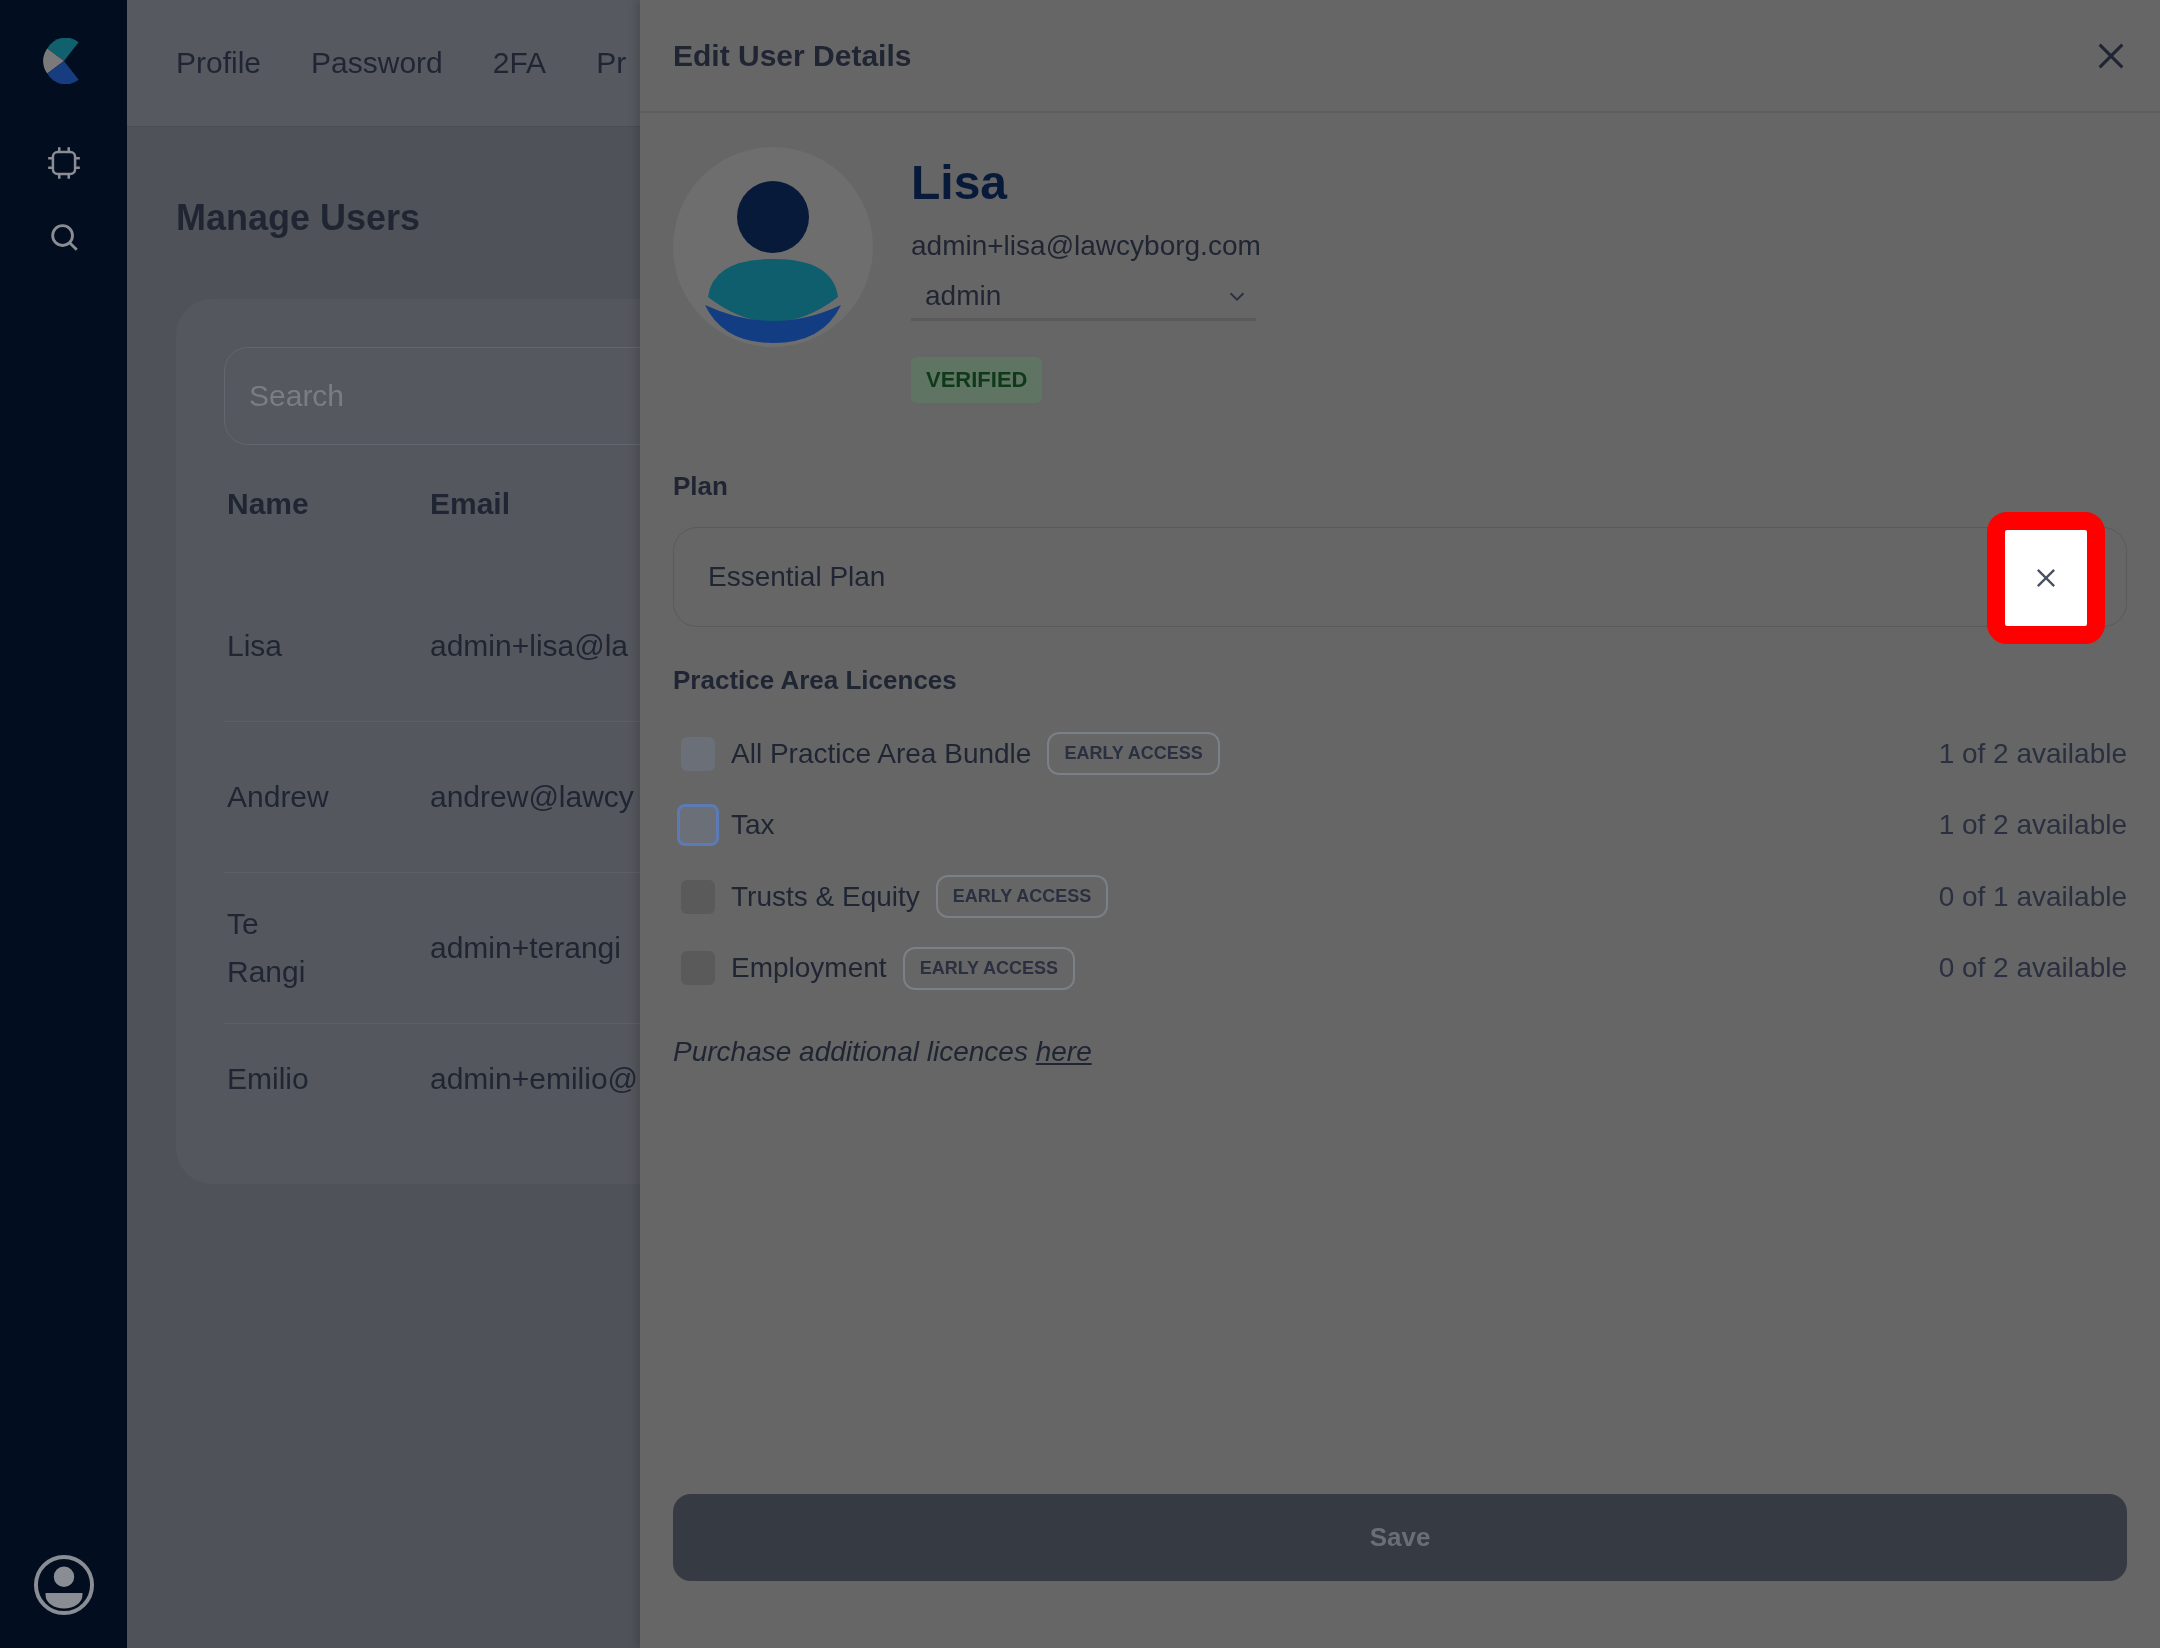 The width and height of the screenshot is (2160, 1648). Describe the element at coordinates (809, 968) in the screenshot. I see `licence-label: Employment` at that location.